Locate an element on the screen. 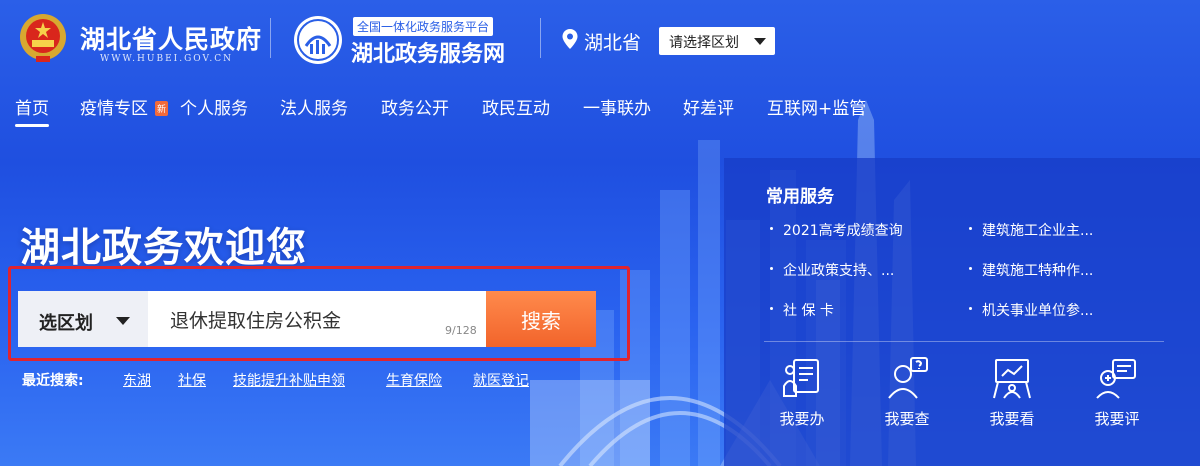  platform-logo-icon is located at coordinates (318, 40).